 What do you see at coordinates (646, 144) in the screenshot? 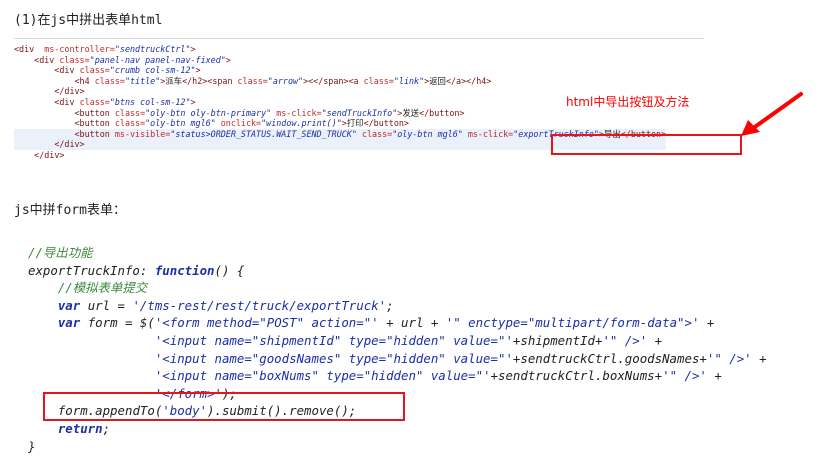
I see `export-button-highlight-box` at bounding box center [646, 144].